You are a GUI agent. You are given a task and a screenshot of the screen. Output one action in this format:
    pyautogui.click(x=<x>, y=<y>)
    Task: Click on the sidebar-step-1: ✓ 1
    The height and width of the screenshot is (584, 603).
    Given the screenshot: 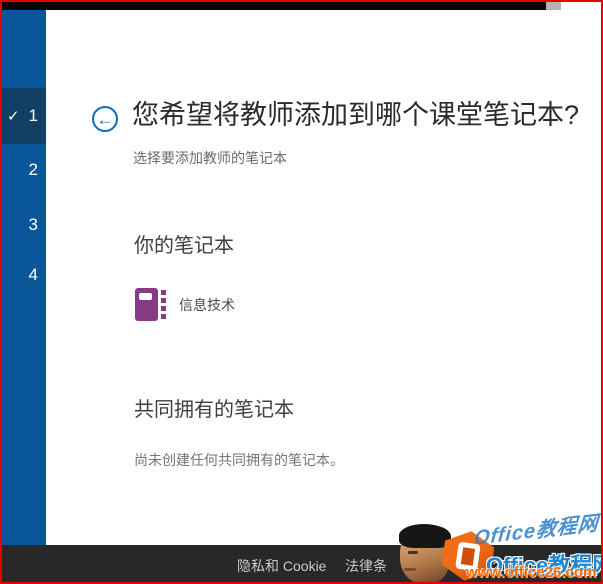 What is the action you would take?
    pyautogui.click(x=23, y=116)
    